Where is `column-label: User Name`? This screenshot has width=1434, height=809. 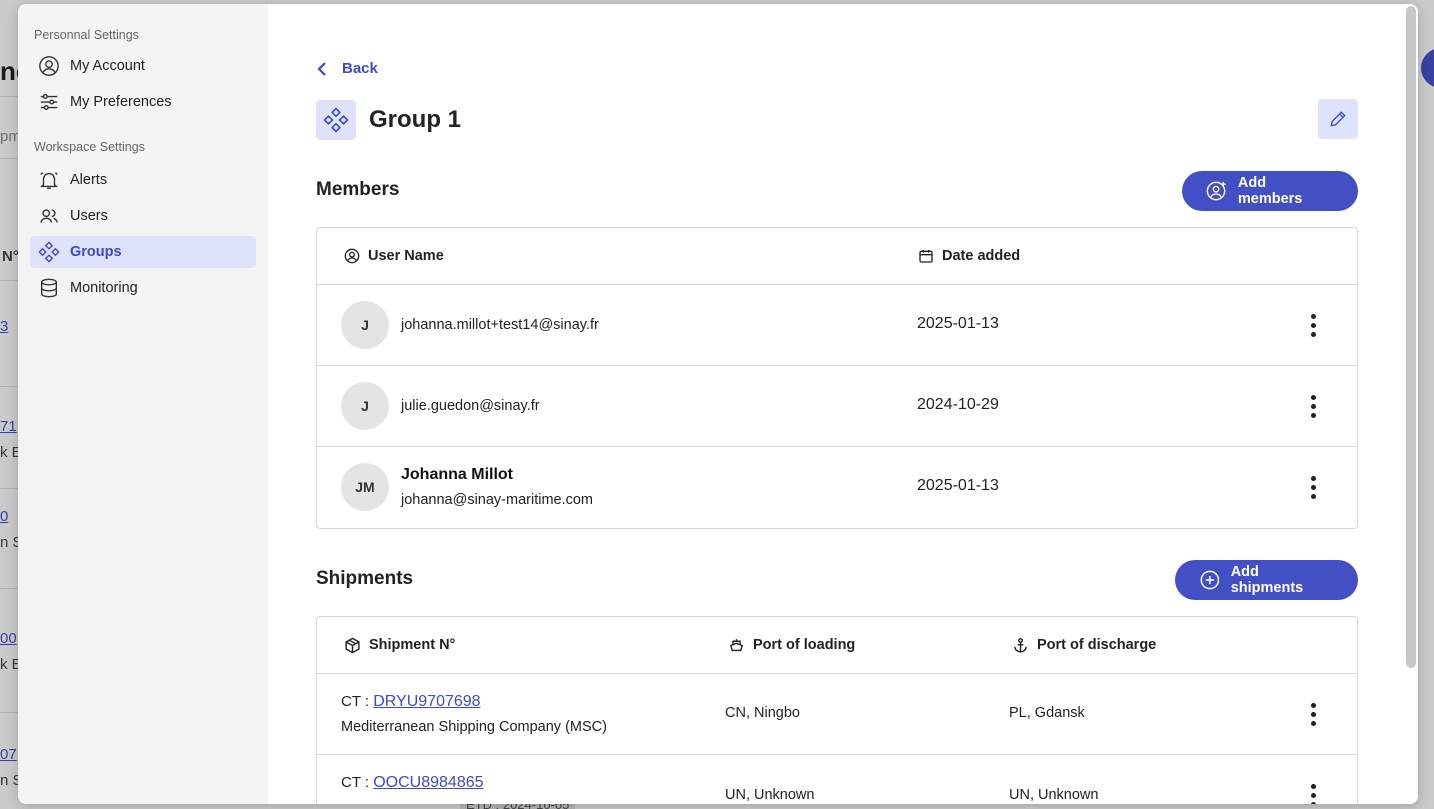
column-label: User Name is located at coordinates (406, 256).